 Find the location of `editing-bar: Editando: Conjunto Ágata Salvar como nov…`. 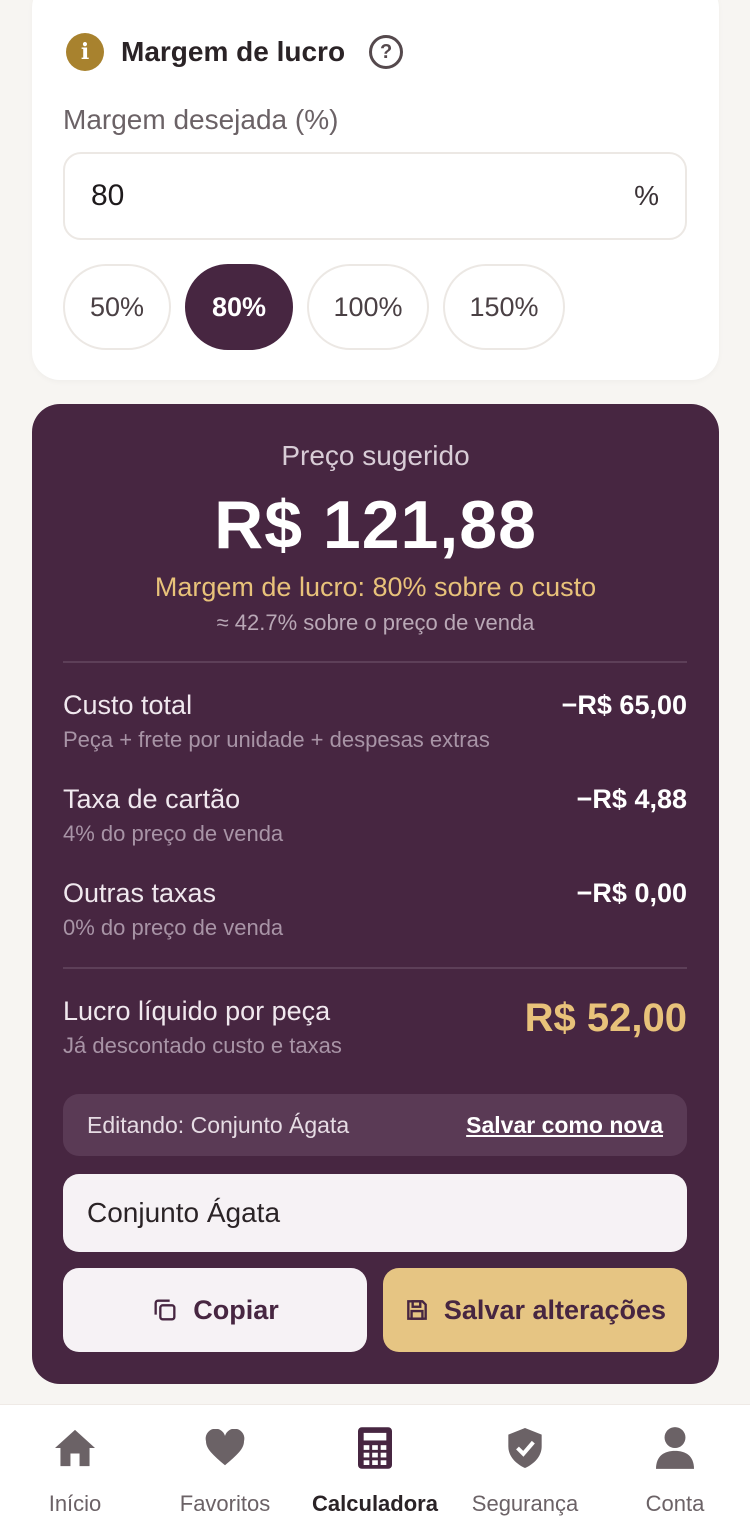

editing-bar: Editando: Conjunto Ágata Salvar como nov… is located at coordinates (375, 1125).